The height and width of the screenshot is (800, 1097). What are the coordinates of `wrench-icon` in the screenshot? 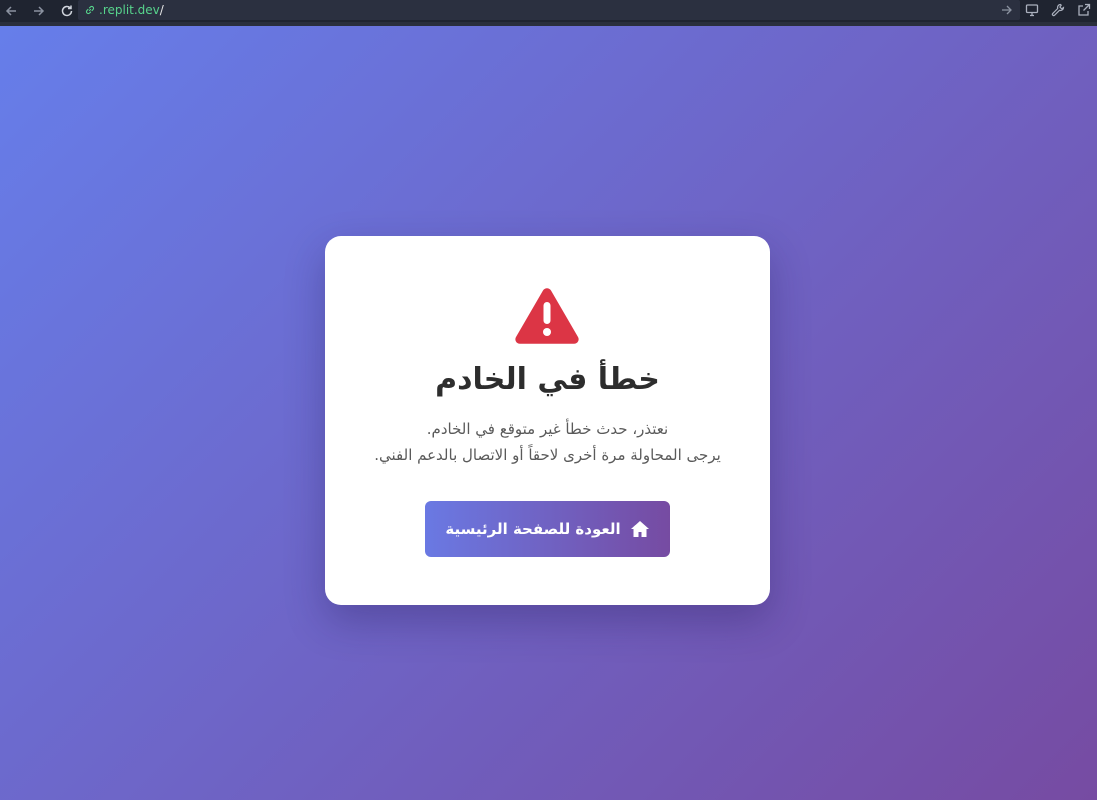 It's located at (1058, 10).